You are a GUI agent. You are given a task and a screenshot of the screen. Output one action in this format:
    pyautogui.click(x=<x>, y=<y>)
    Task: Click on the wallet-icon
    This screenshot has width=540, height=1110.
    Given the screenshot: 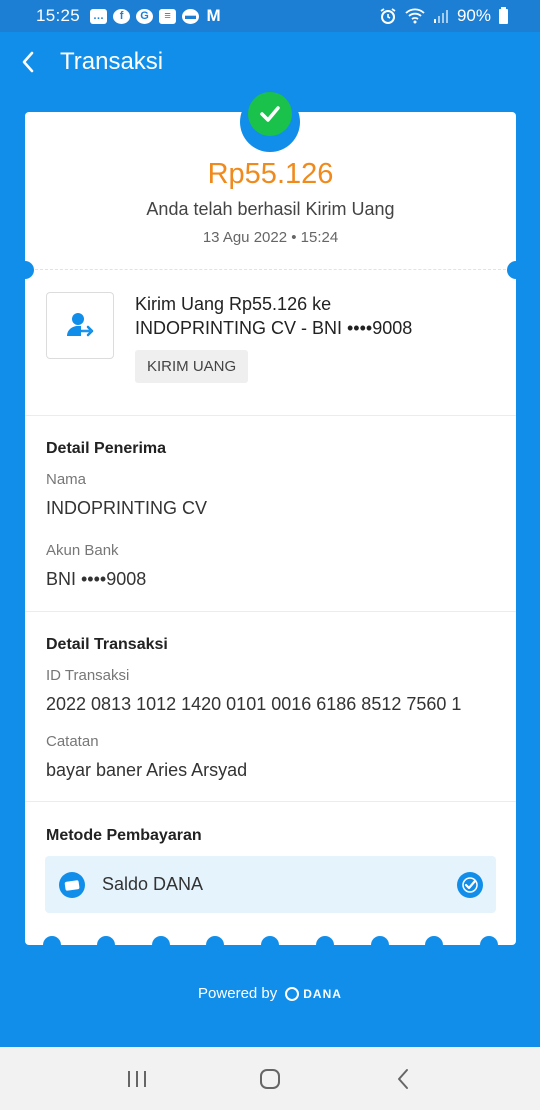 What is the action you would take?
    pyautogui.click(x=72, y=884)
    